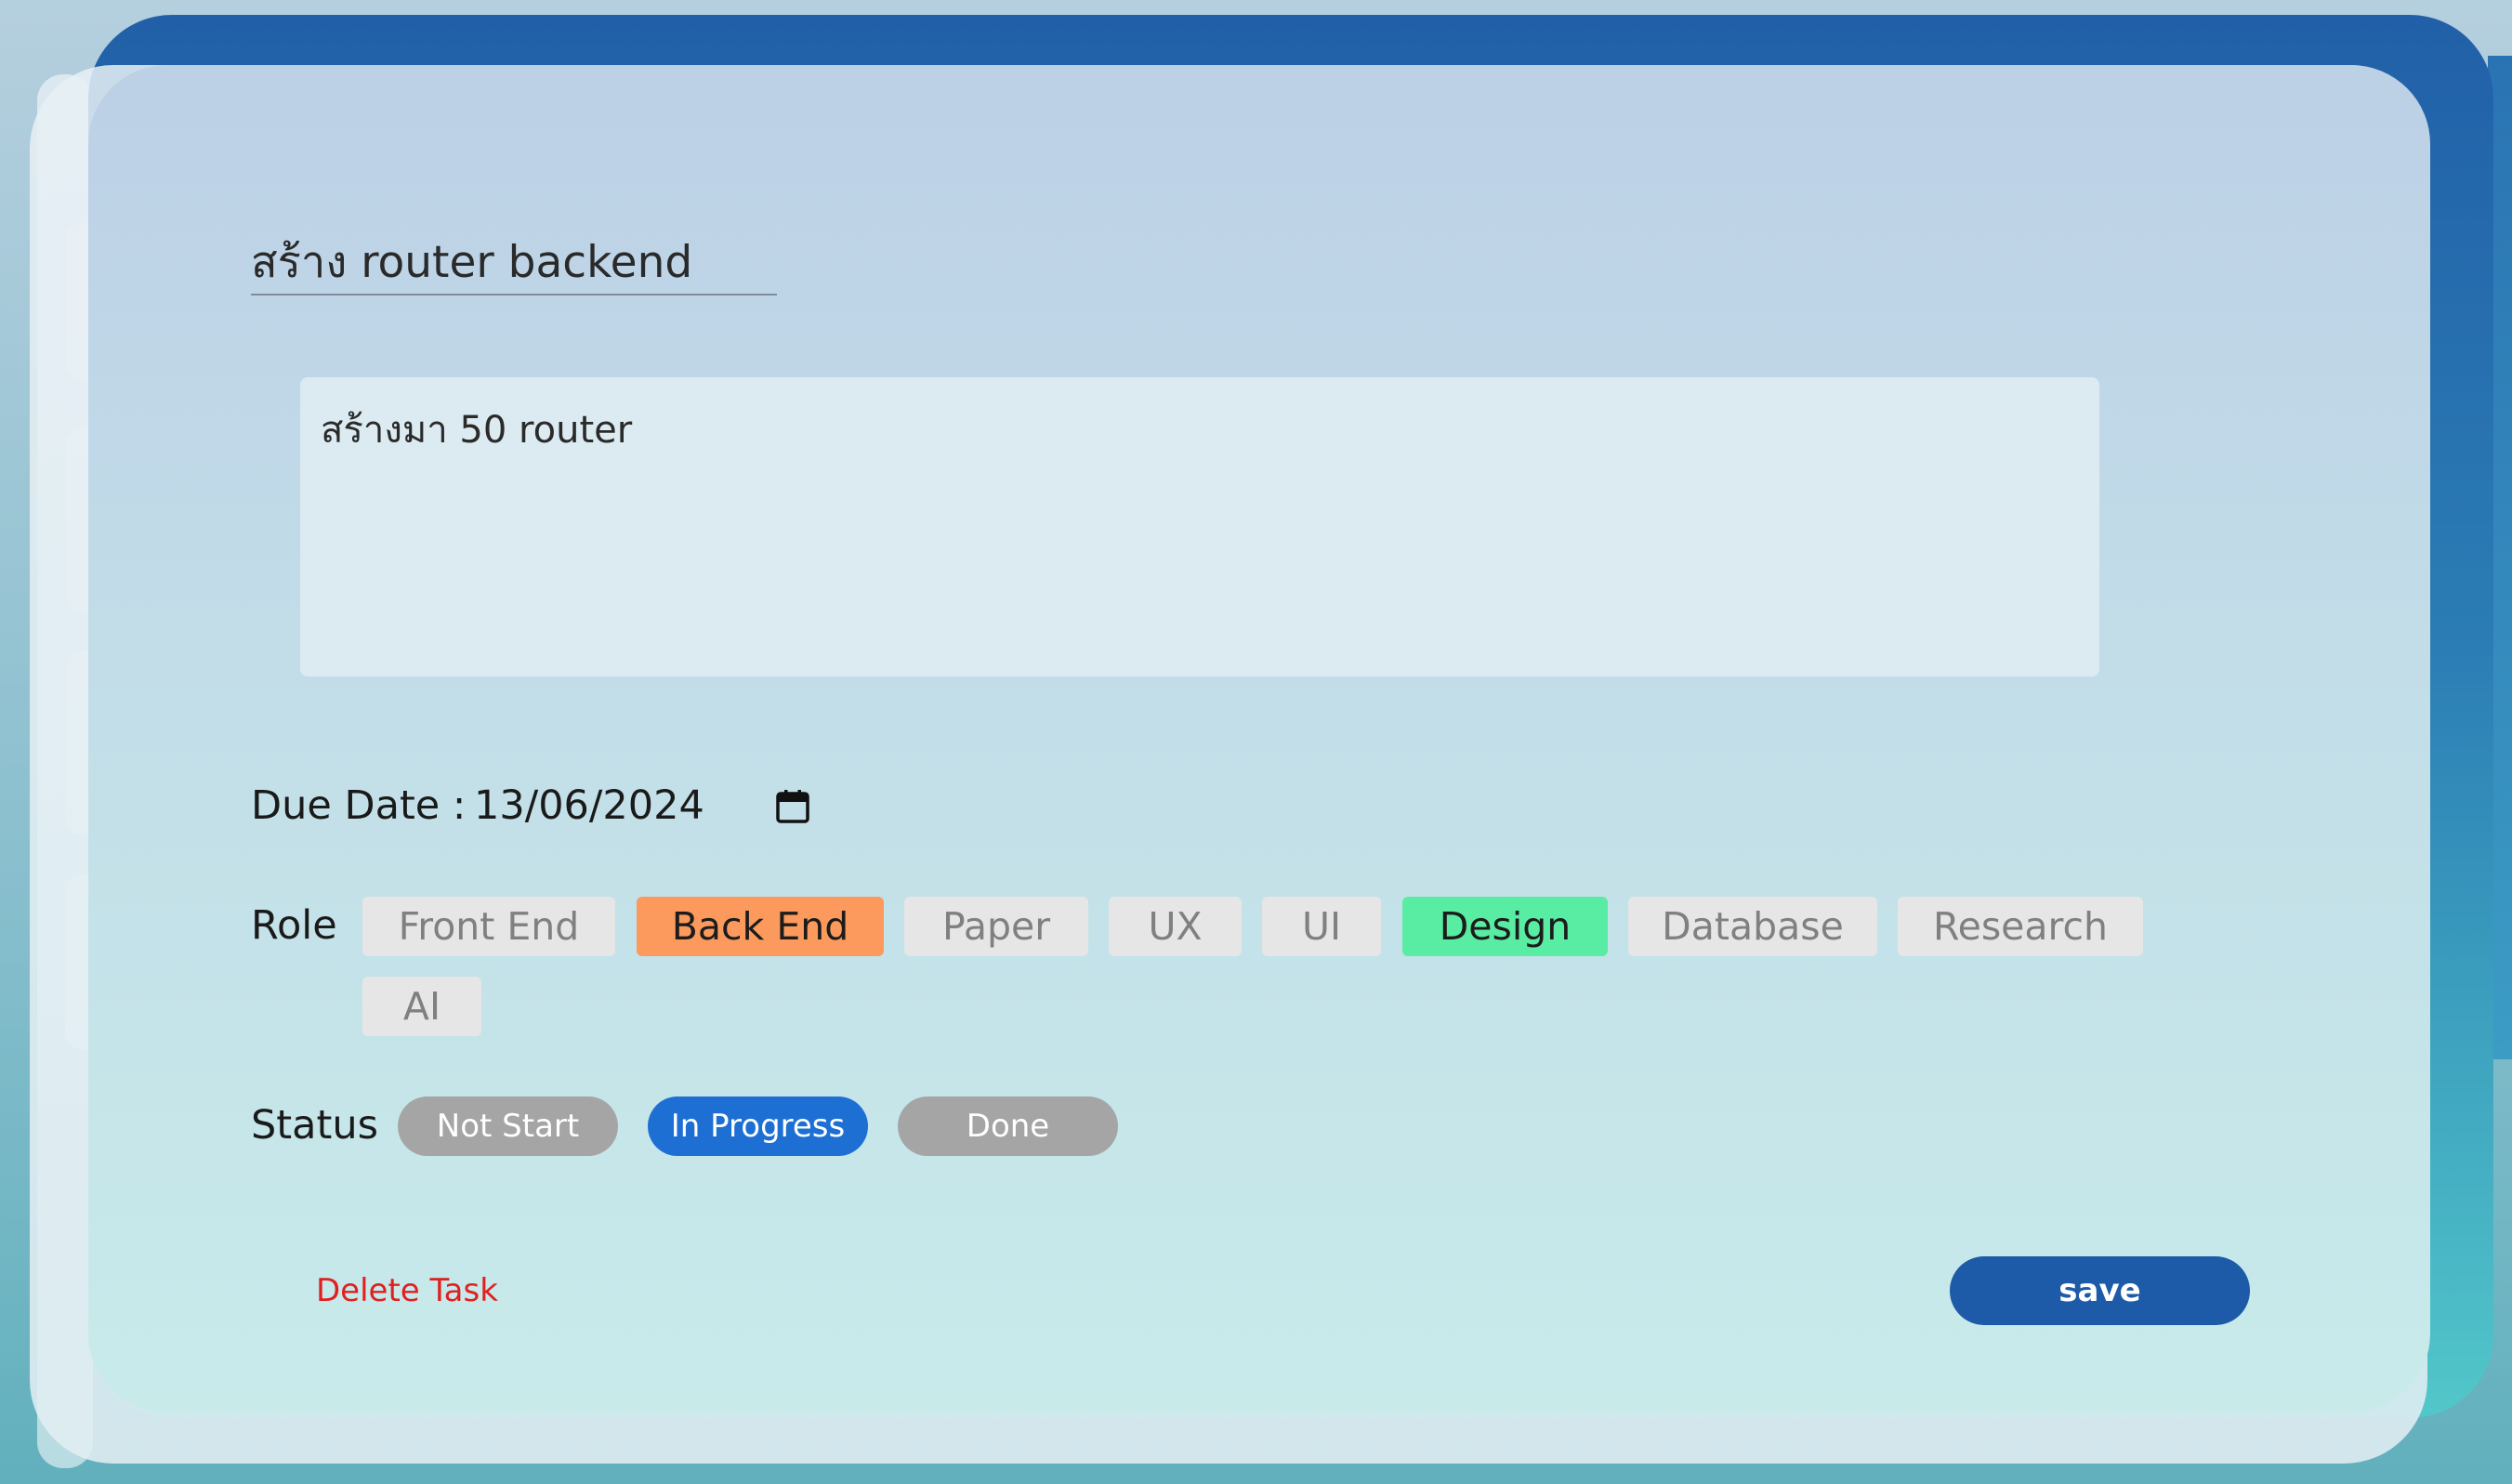 The image size is (2512, 1484). What do you see at coordinates (315, 1125) in the screenshot?
I see `status-label: Status` at bounding box center [315, 1125].